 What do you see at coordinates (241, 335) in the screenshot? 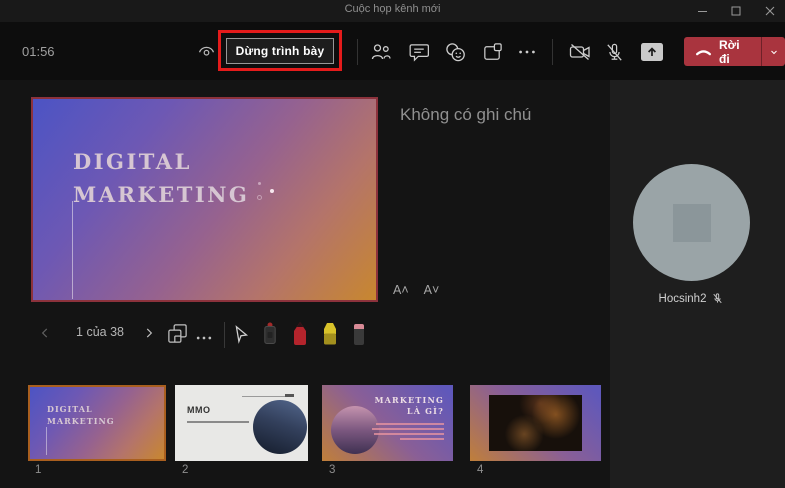
I see `cursor-tool-icon` at bounding box center [241, 335].